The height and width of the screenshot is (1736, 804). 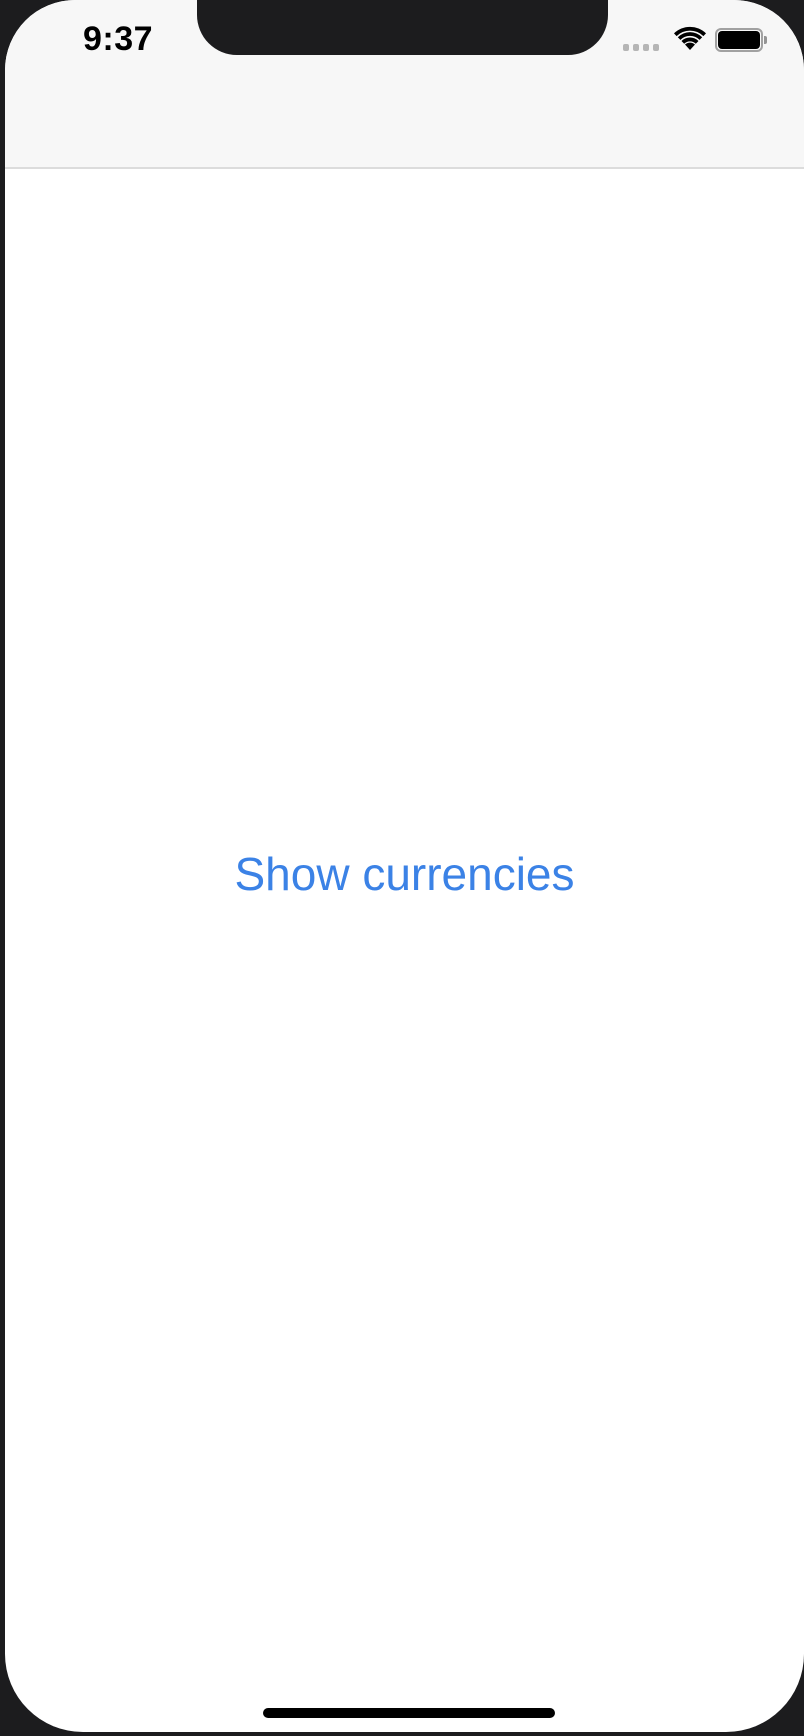 I want to click on home-indicator, so click(x=409, y=1713).